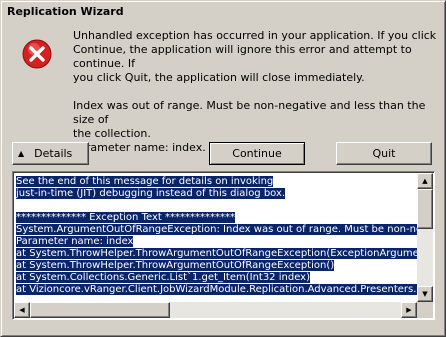 This screenshot has height=337, width=446. What do you see at coordinates (22, 310) in the screenshot?
I see `scroll-left-icon: ◀` at bounding box center [22, 310].